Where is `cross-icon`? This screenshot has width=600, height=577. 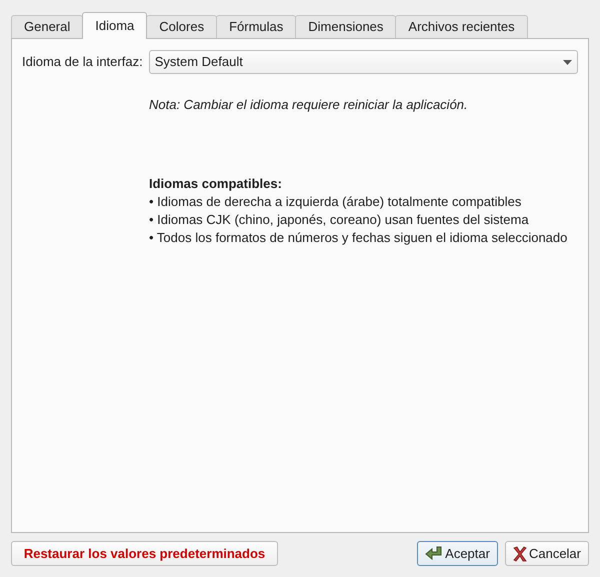 cross-icon is located at coordinates (519, 554).